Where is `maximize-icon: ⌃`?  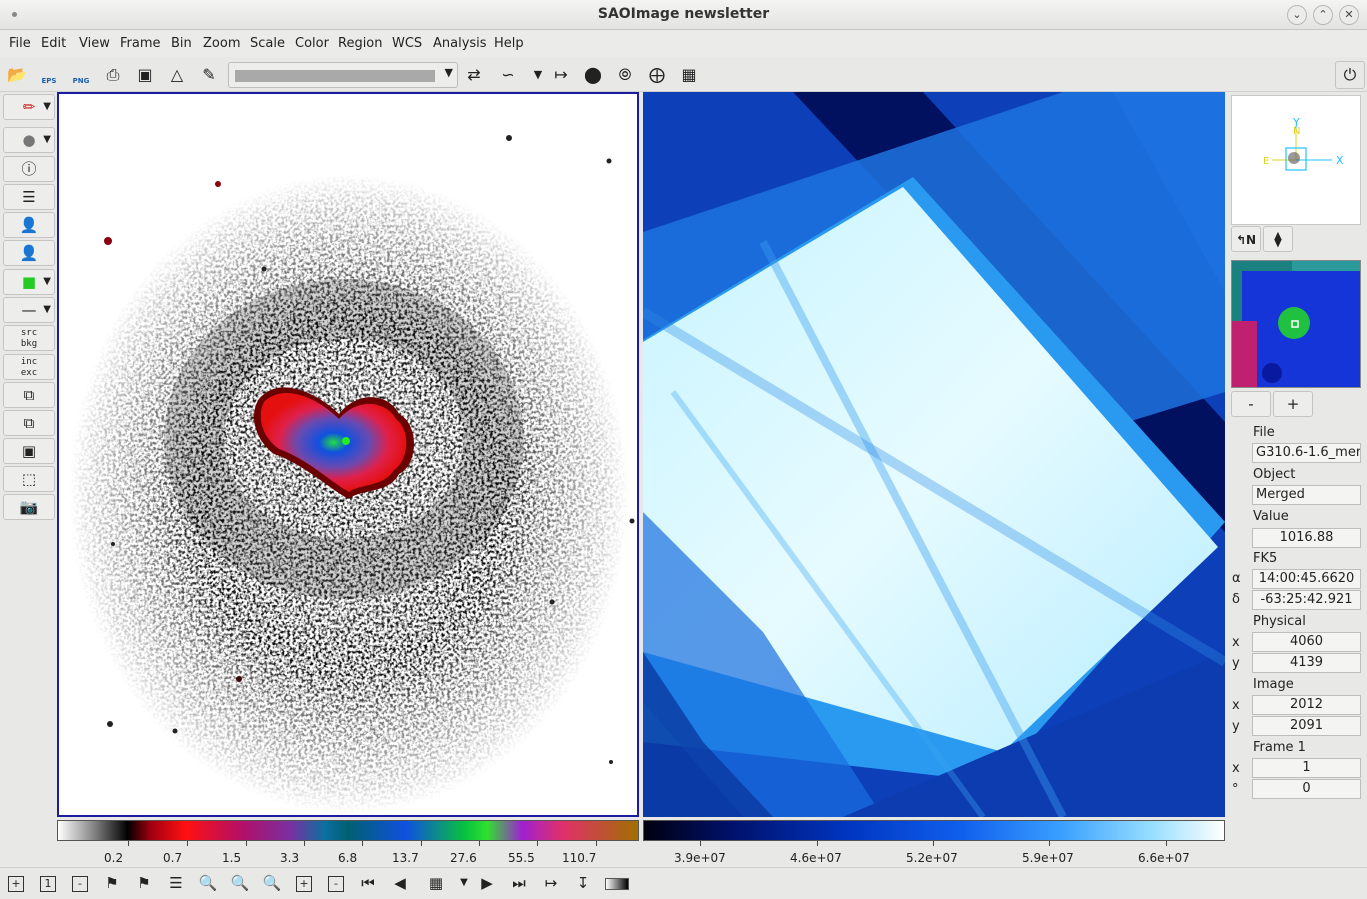
maximize-icon: ⌃ is located at coordinates (1323, 15).